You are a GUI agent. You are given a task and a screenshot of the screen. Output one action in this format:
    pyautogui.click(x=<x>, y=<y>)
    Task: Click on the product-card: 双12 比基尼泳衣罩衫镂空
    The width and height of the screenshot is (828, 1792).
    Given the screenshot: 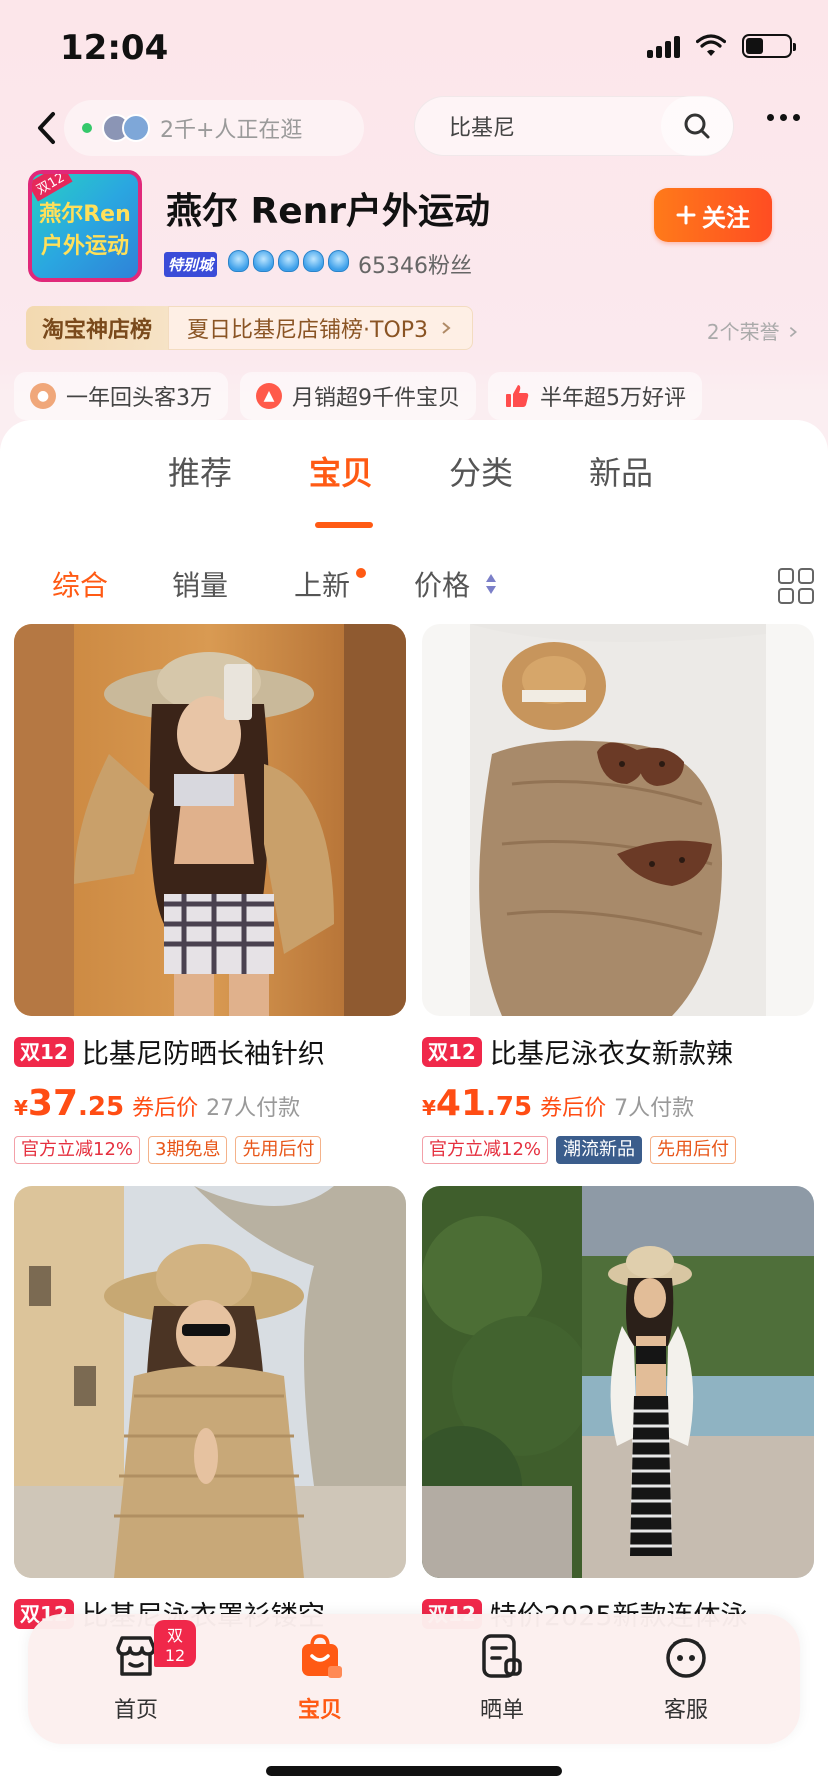 What is the action you would take?
    pyautogui.click(x=210, y=1409)
    